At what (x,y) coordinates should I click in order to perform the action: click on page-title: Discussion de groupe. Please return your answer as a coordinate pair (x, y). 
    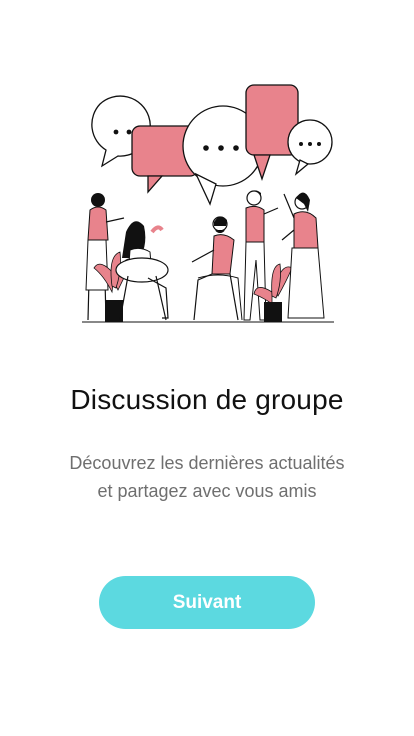
    Looking at the image, I should click on (207, 399).